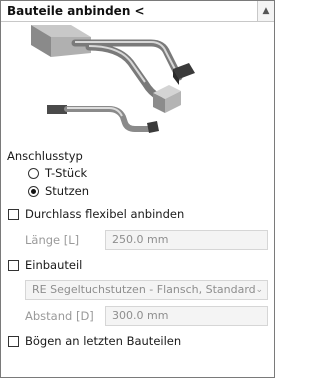  I want to click on fitting-label: Einbauteil, so click(53, 265).